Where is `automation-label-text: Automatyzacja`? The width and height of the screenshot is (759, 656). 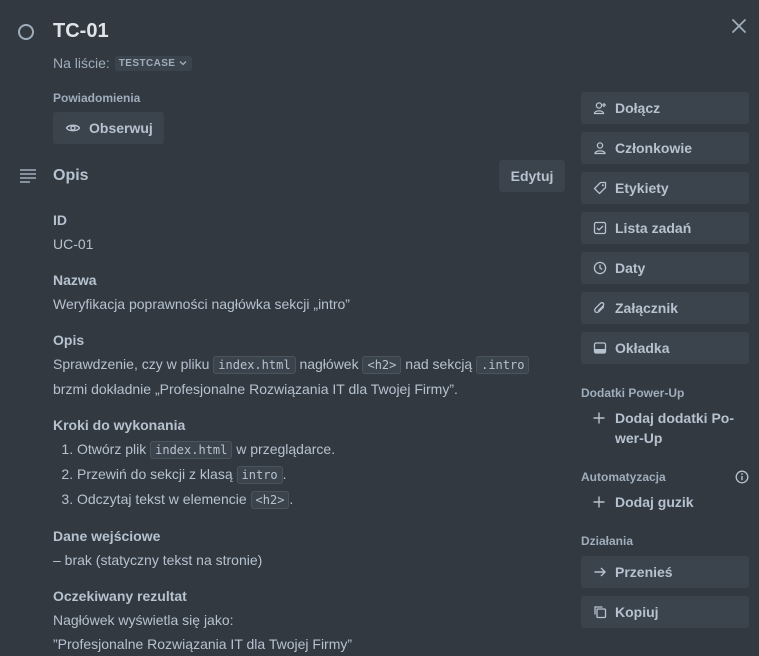
automation-label-text: Automatyzacja is located at coordinates (623, 477).